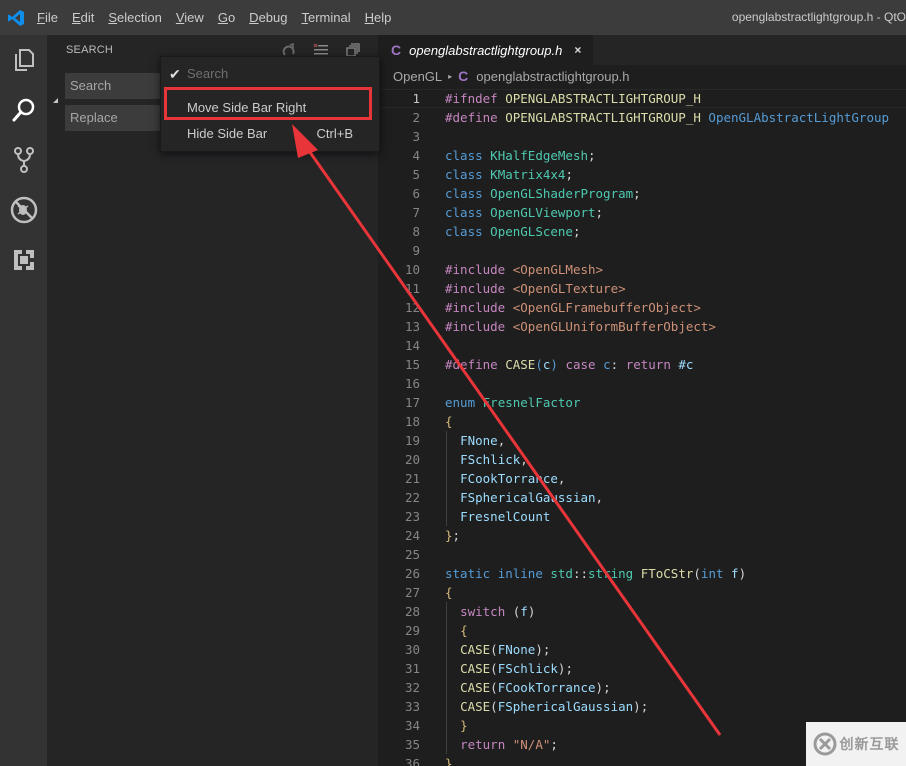 The image size is (906, 766). Describe the element at coordinates (383, 17) in the screenshot. I see `menu-label-rest: elp` at that location.